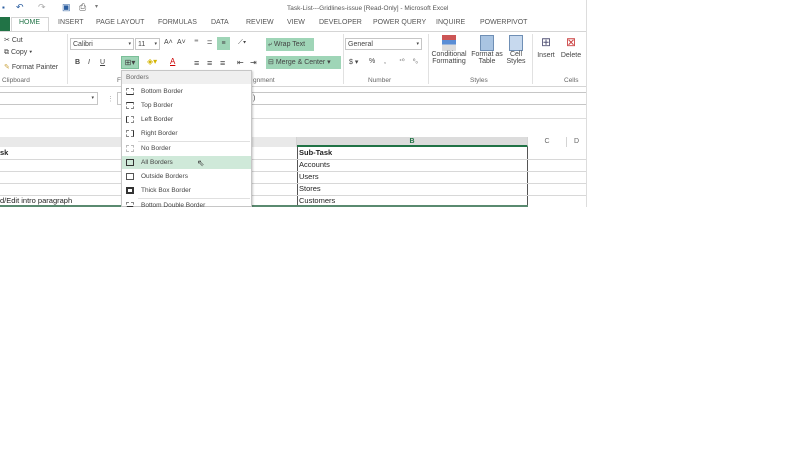 The height and width of the screenshot is (449, 800). Describe the element at coordinates (209, 42) in the screenshot. I see `middle-align-icon: =` at that location.